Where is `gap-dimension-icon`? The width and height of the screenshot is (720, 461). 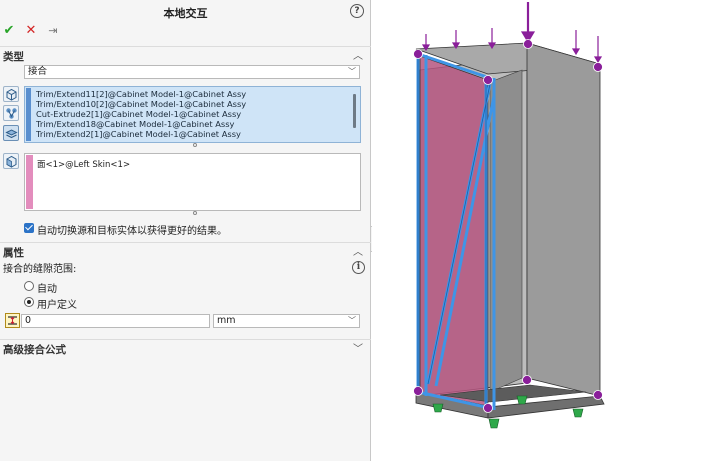
gap-dimension-icon is located at coordinates (12, 320).